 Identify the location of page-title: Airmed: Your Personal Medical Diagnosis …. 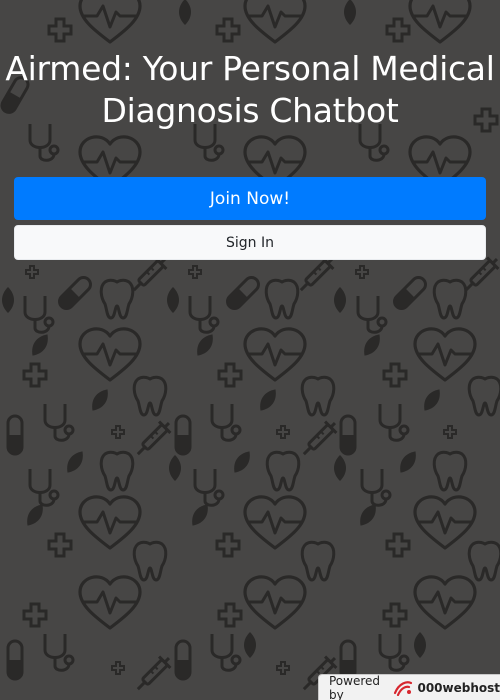
(250, 89).